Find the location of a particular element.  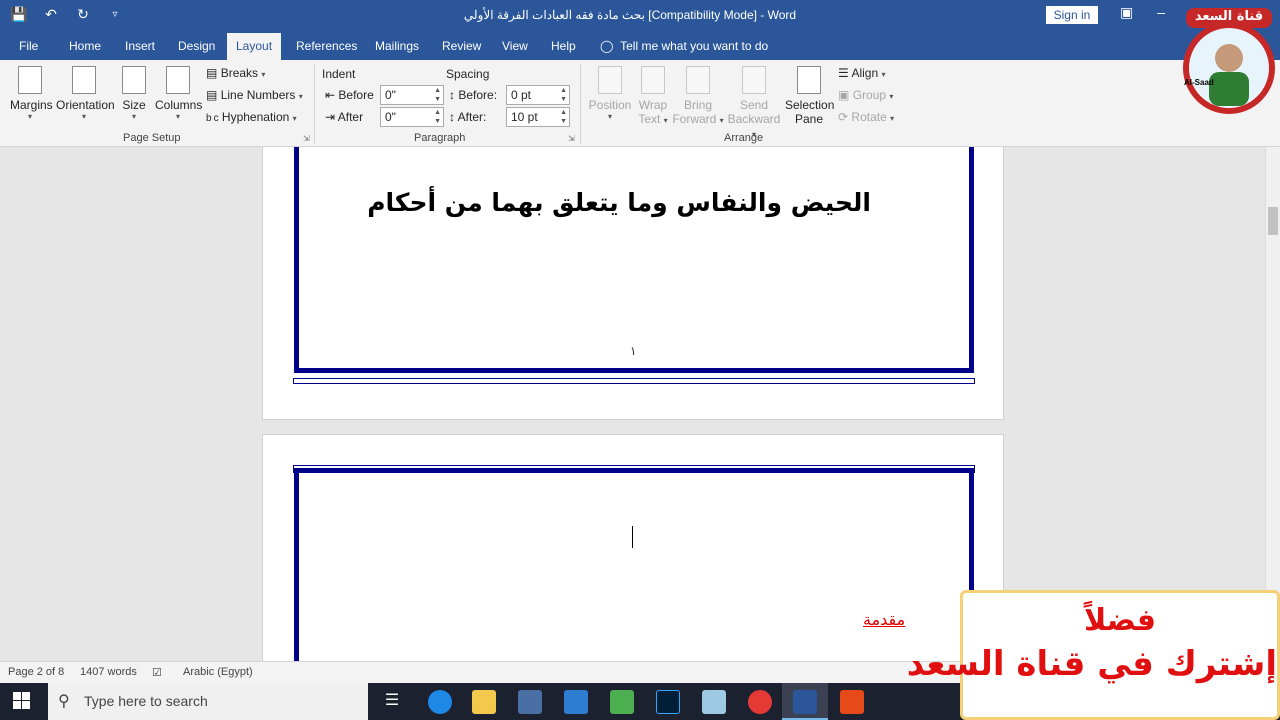

text-cursor is located at coordinates (632, 537).